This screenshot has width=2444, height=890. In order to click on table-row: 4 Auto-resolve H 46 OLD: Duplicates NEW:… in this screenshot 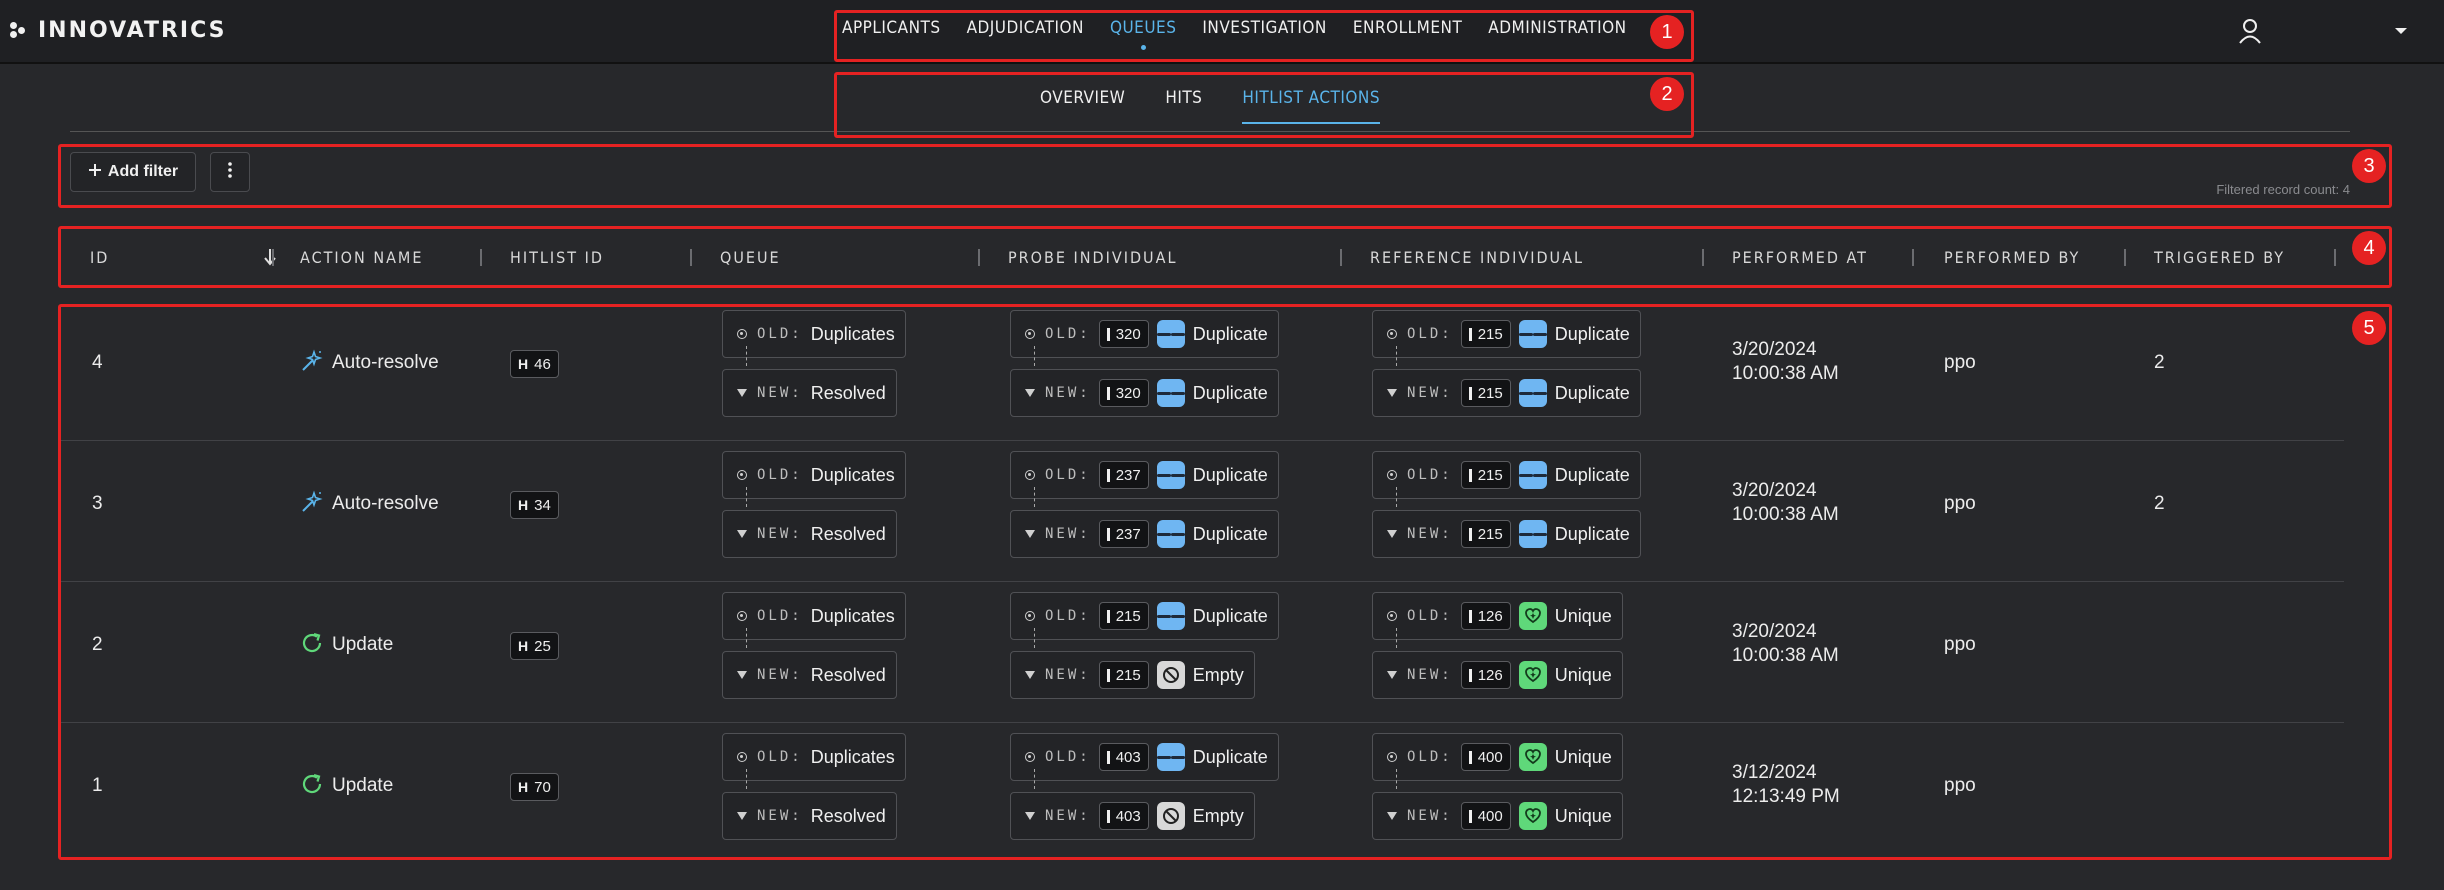, I will do `click(1202, 370)`.